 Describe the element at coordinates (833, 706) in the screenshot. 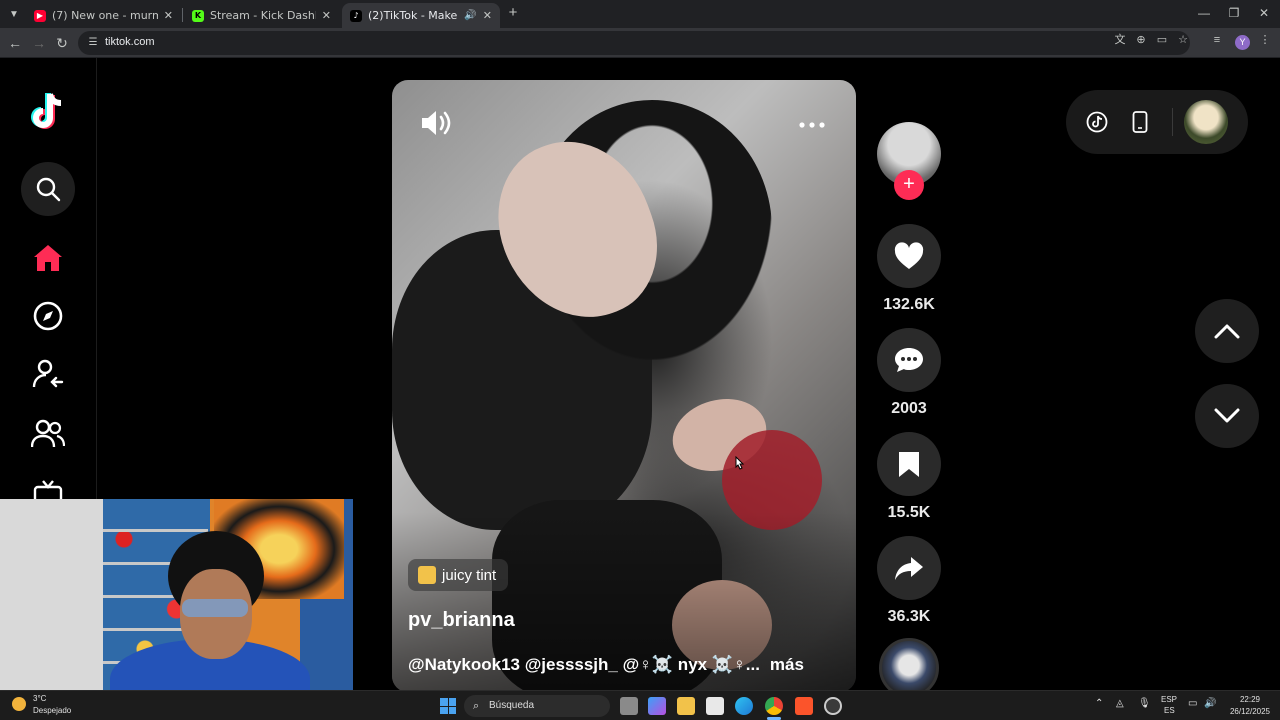

I see `obs-icon` at that location.